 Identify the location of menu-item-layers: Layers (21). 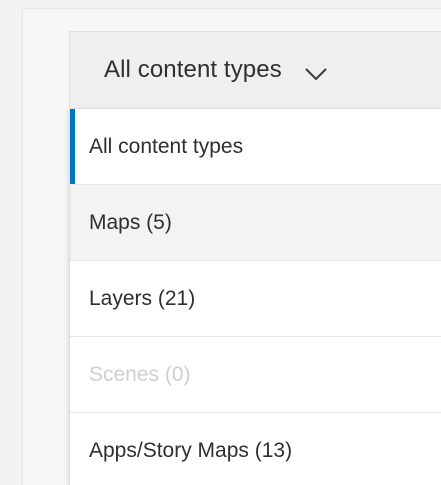
(255, 299).